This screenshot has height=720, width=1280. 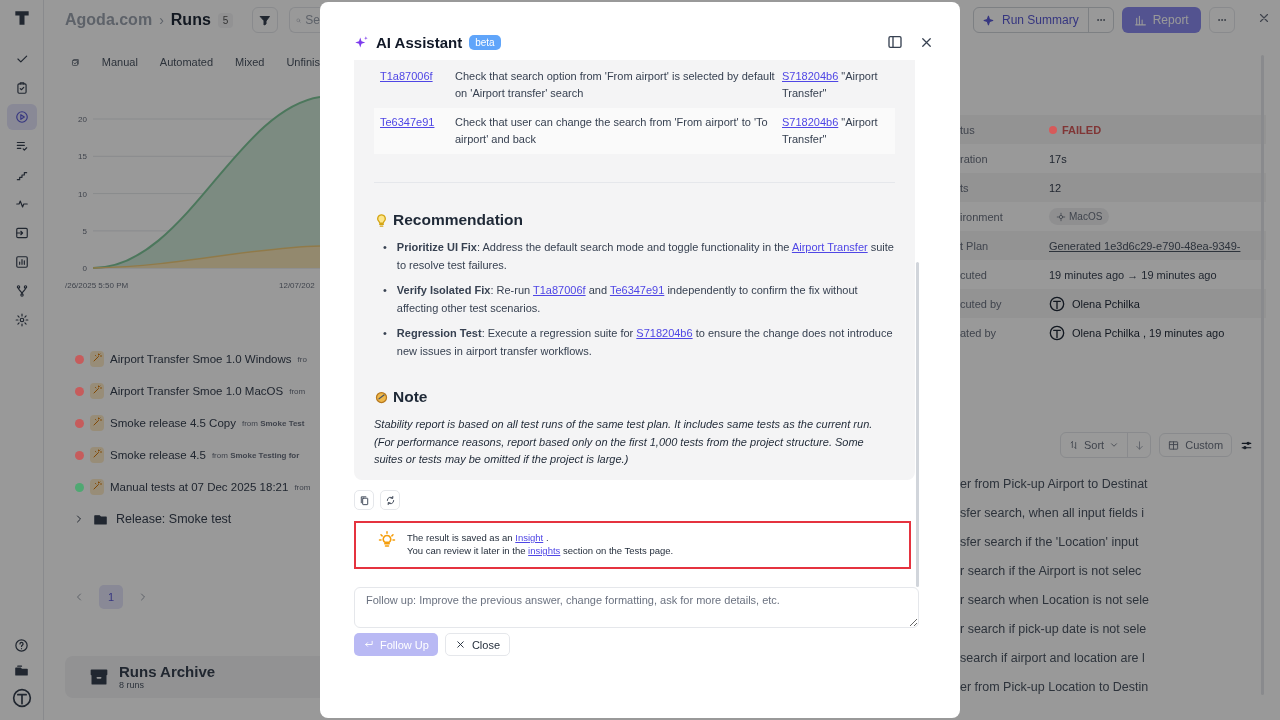 What do you see at coordinates (297, 285) in the screenshot?
I see `axis-label: 12/07/202` at bounding box center [297, 285].